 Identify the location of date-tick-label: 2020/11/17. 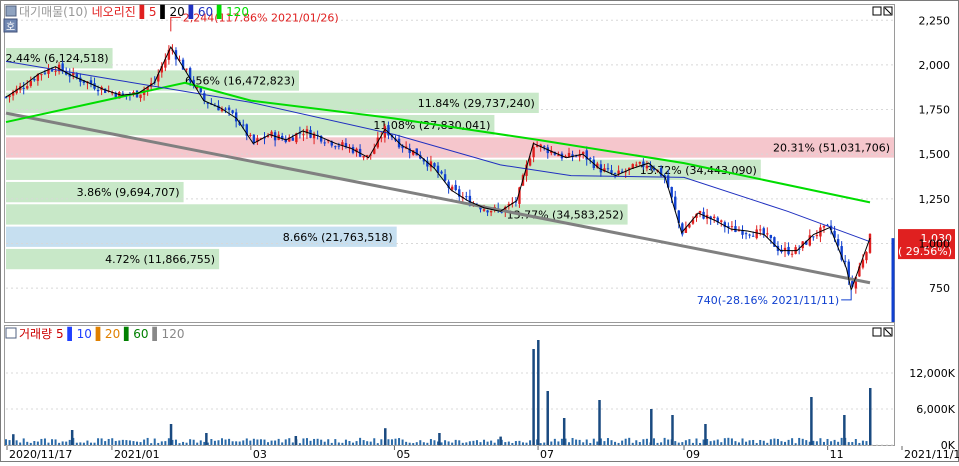
(40, 454).